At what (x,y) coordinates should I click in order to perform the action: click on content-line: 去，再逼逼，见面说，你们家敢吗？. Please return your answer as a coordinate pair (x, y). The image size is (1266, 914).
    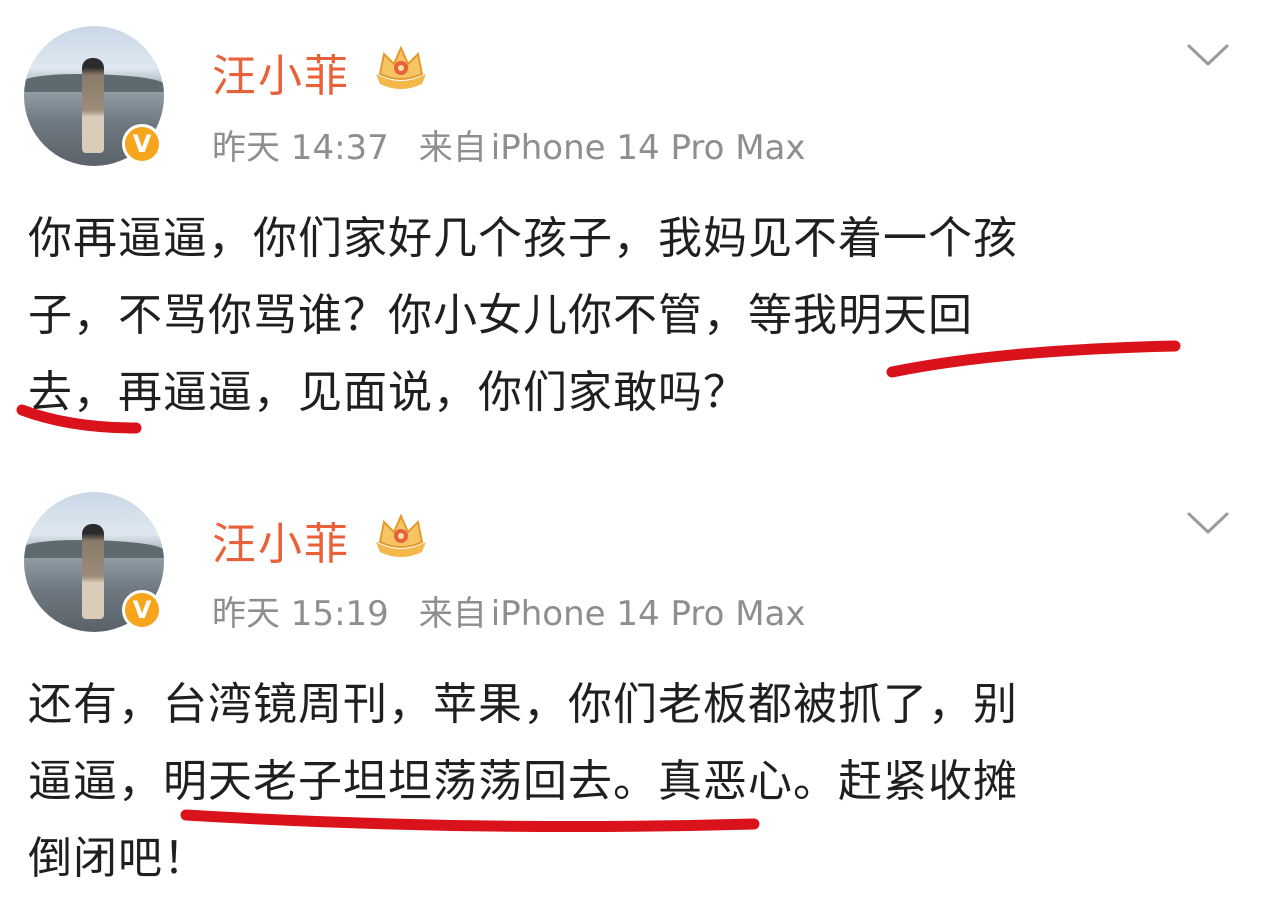
    Looking at the image, I should click on (388, 392).